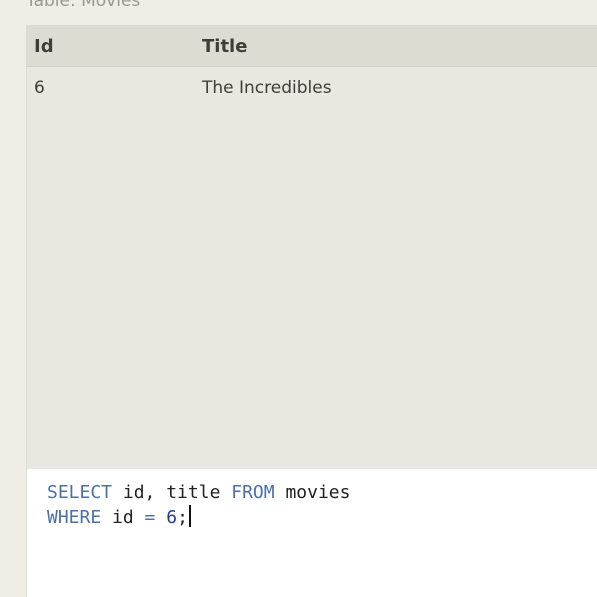 Image resolution: width=597 pixels, height=597 pixels. What do you see at coordinates (253, 492) in the screenshot?
I see `keyword-from: FROM` at bounding box center [253, 492].